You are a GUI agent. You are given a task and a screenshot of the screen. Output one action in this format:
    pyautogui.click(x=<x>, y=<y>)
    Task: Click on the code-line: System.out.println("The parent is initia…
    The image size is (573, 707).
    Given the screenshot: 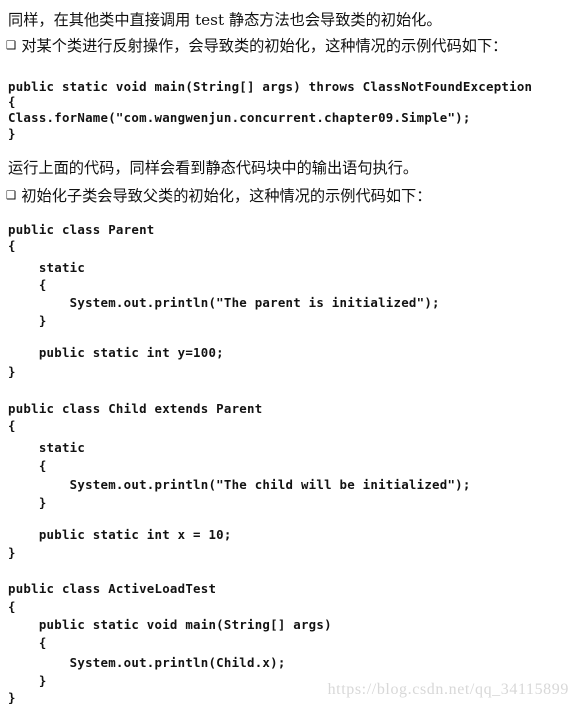 What is the action you would take?
    pyautogui.click(x=224, y=302)
    